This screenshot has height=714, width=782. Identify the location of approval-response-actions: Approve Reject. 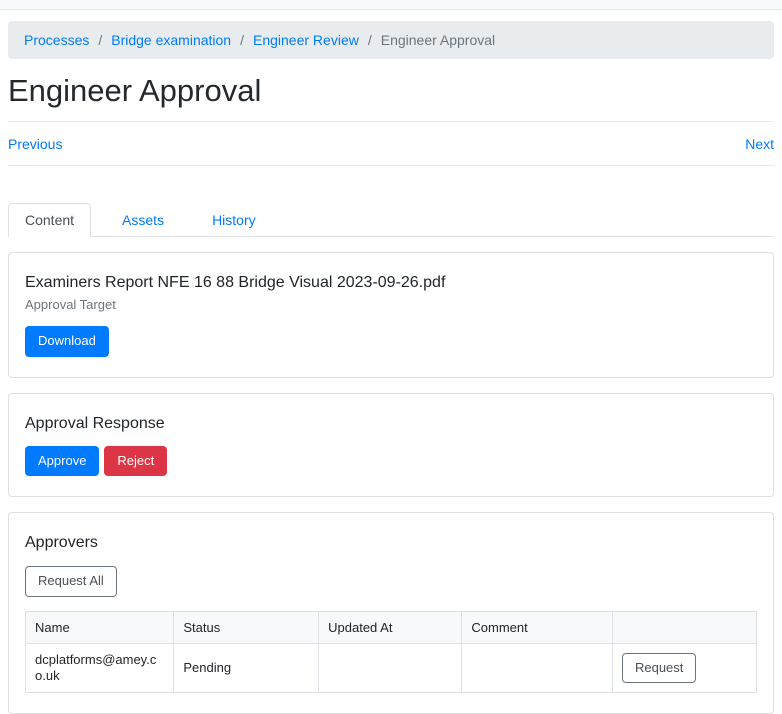
(391, 461).